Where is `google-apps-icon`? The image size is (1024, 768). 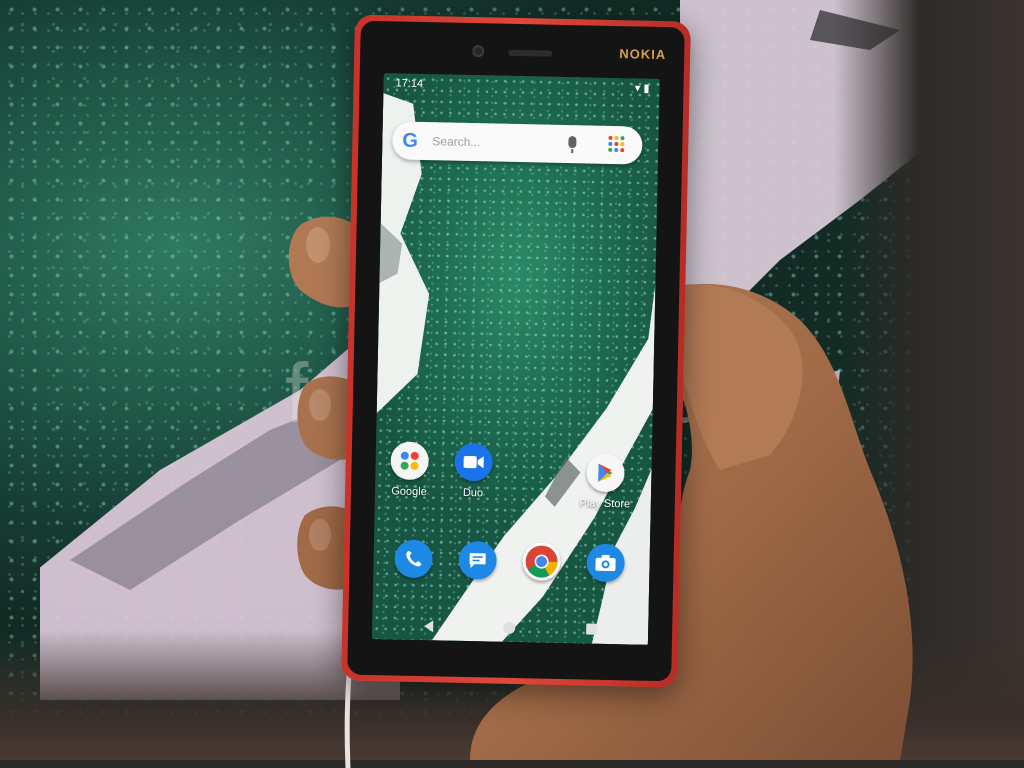 google-apps-icon is located at coordinates (616, 144).